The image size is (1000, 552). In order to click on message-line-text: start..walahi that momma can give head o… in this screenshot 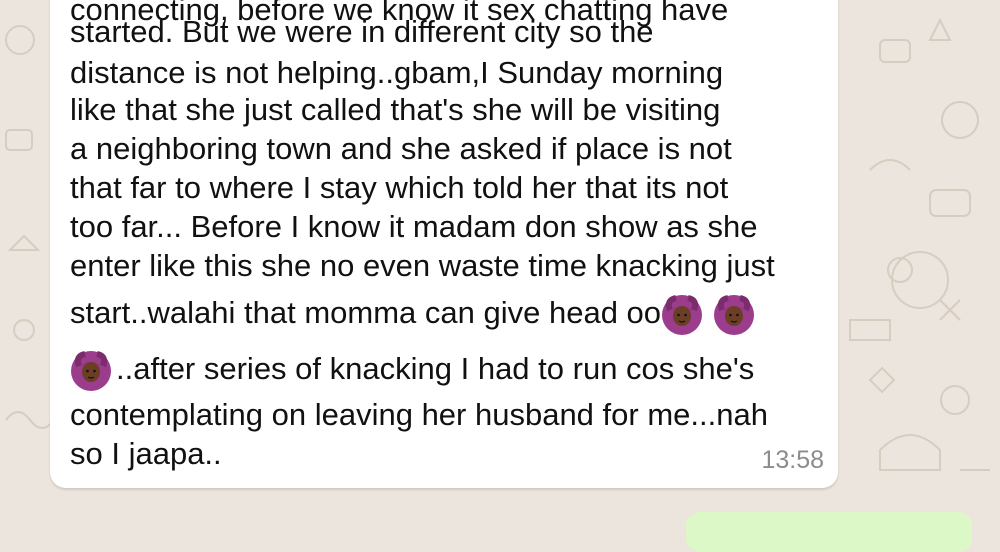, I will do `click(366, 313)`.